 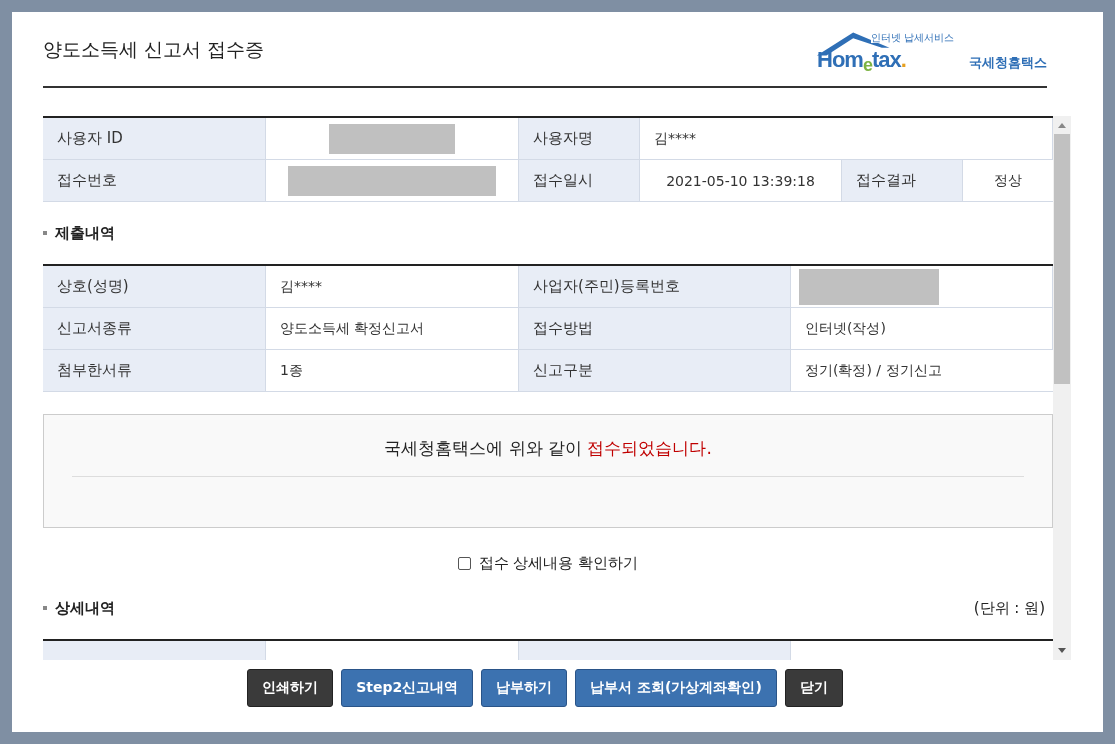 I want to click on logo-text: 국세청홈택스, so click(x=1008, y=63).